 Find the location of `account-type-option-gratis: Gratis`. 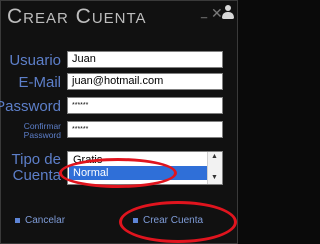

account-type-option-gratis: Gratis is located at coordinates (140, 160).